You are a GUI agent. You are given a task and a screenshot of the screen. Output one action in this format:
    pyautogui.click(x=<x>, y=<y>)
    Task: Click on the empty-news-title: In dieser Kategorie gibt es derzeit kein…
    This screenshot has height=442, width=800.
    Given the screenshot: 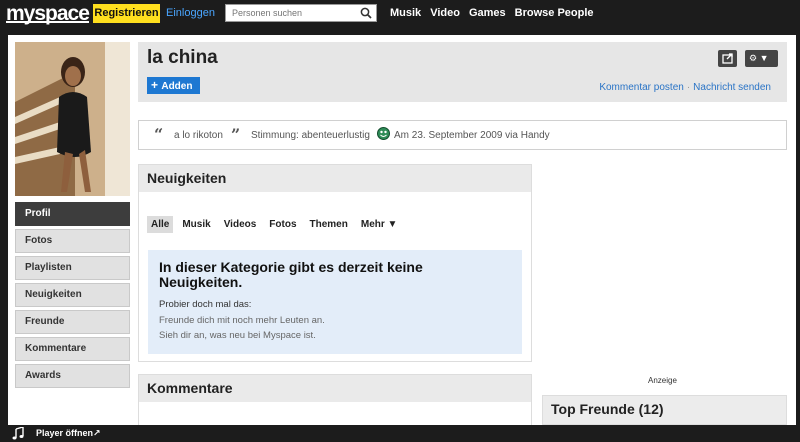 What is the action you would take?
    pyautogui.click(x=291, y=274)
    